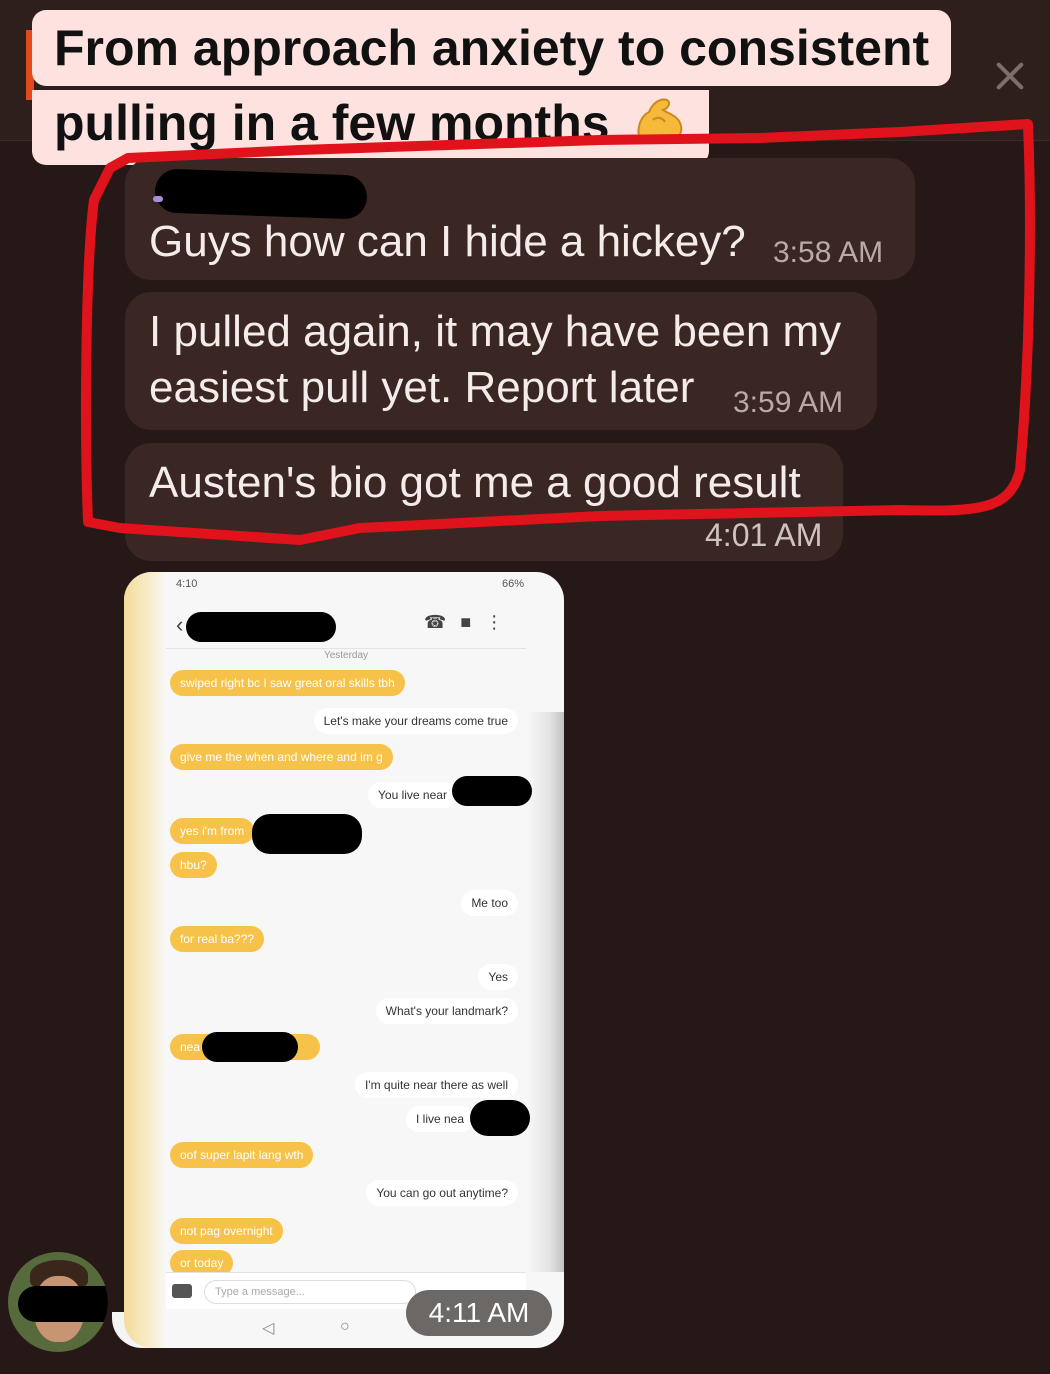  Describe the element at coordinates (187, 584) in the screenshot. I see `status-time: 4:10` at that location.